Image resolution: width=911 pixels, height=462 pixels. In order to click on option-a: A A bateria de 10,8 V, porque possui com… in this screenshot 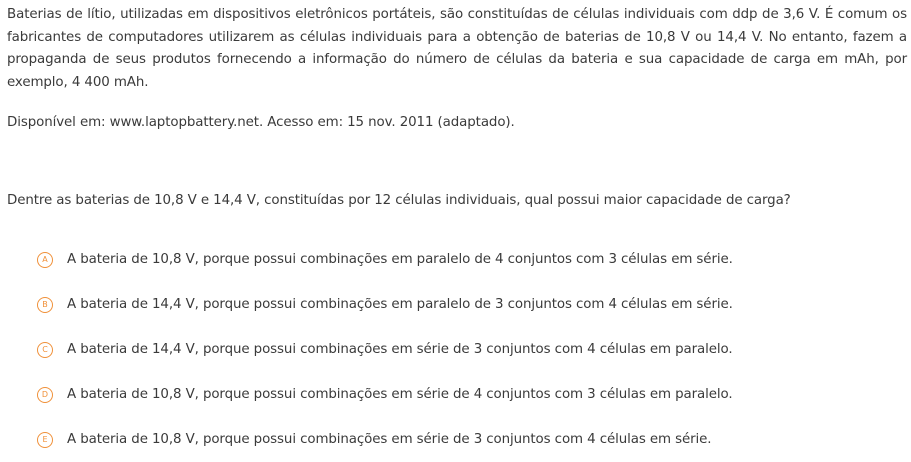, I will do `click(457, 259)`.